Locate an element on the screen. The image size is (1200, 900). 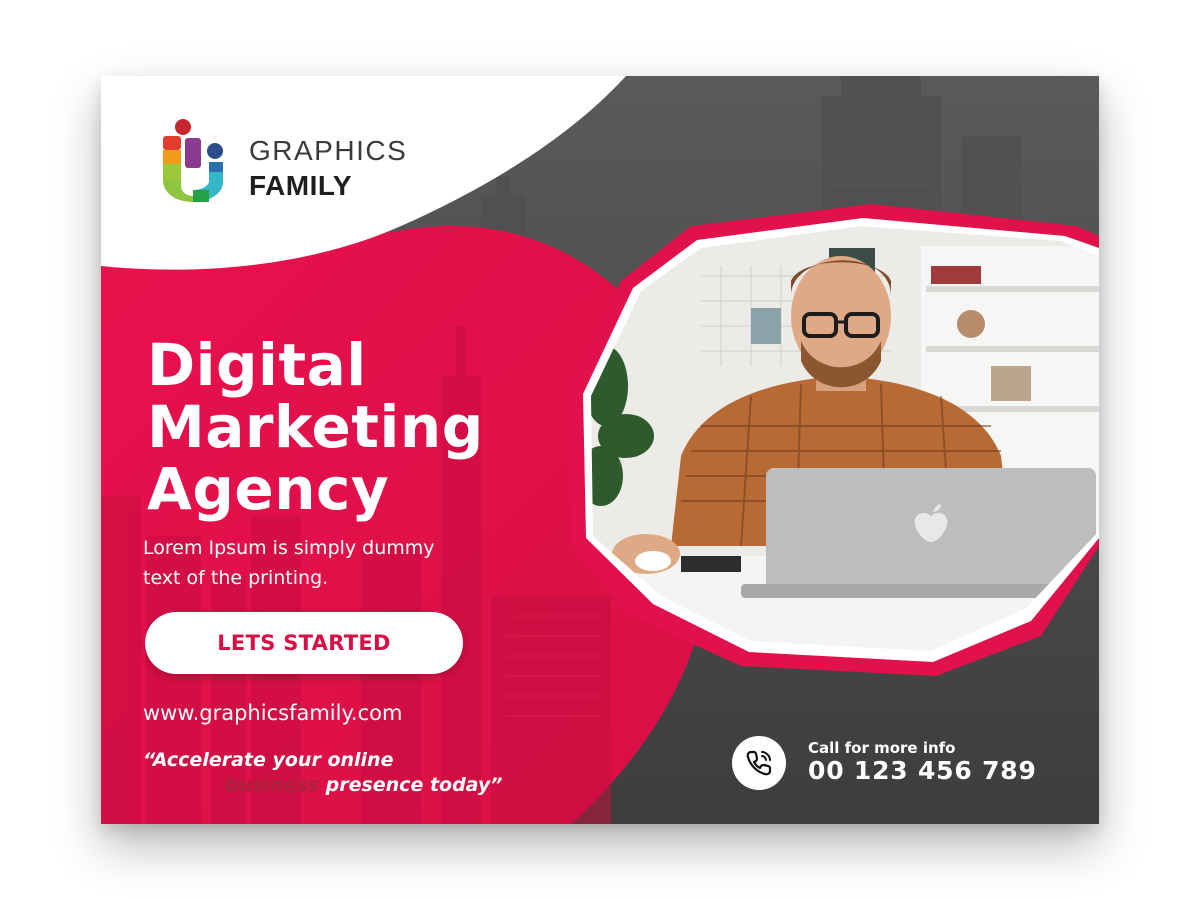
contact-block: Call for more info 00 123 456 789 is located at coordinates (902, 763).